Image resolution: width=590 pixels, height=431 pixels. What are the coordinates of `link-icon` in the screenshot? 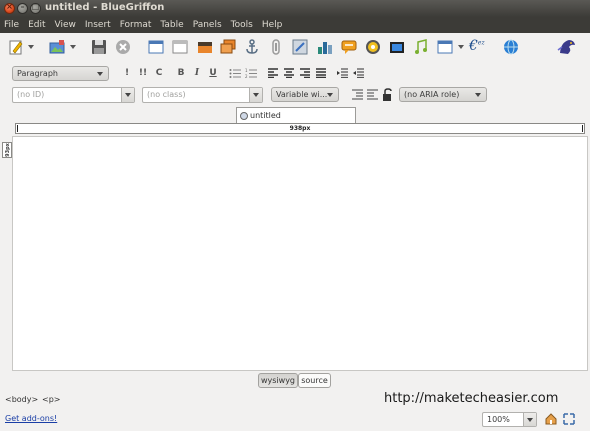 It's located at (276, 47).